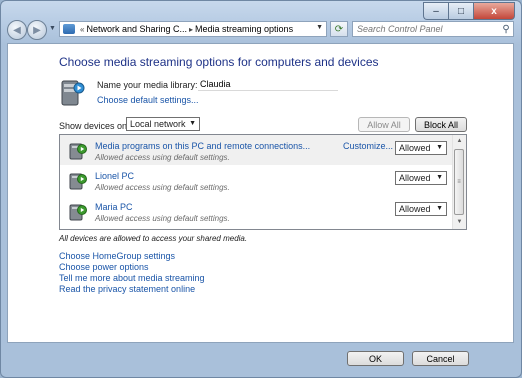  What do you see at coordinates (440, 358) in the screenshot?
I see `cancel-button: Cancel` at bounding box center [440, 358].